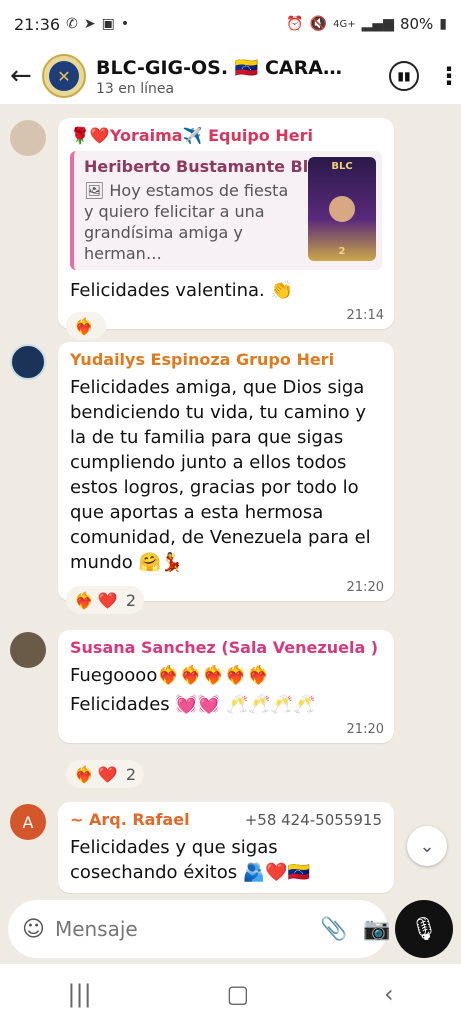  What do you see at coordinates (37, 24) in the screenshot?
I see `status-time: 21:36` at bounding box center [37, 24].